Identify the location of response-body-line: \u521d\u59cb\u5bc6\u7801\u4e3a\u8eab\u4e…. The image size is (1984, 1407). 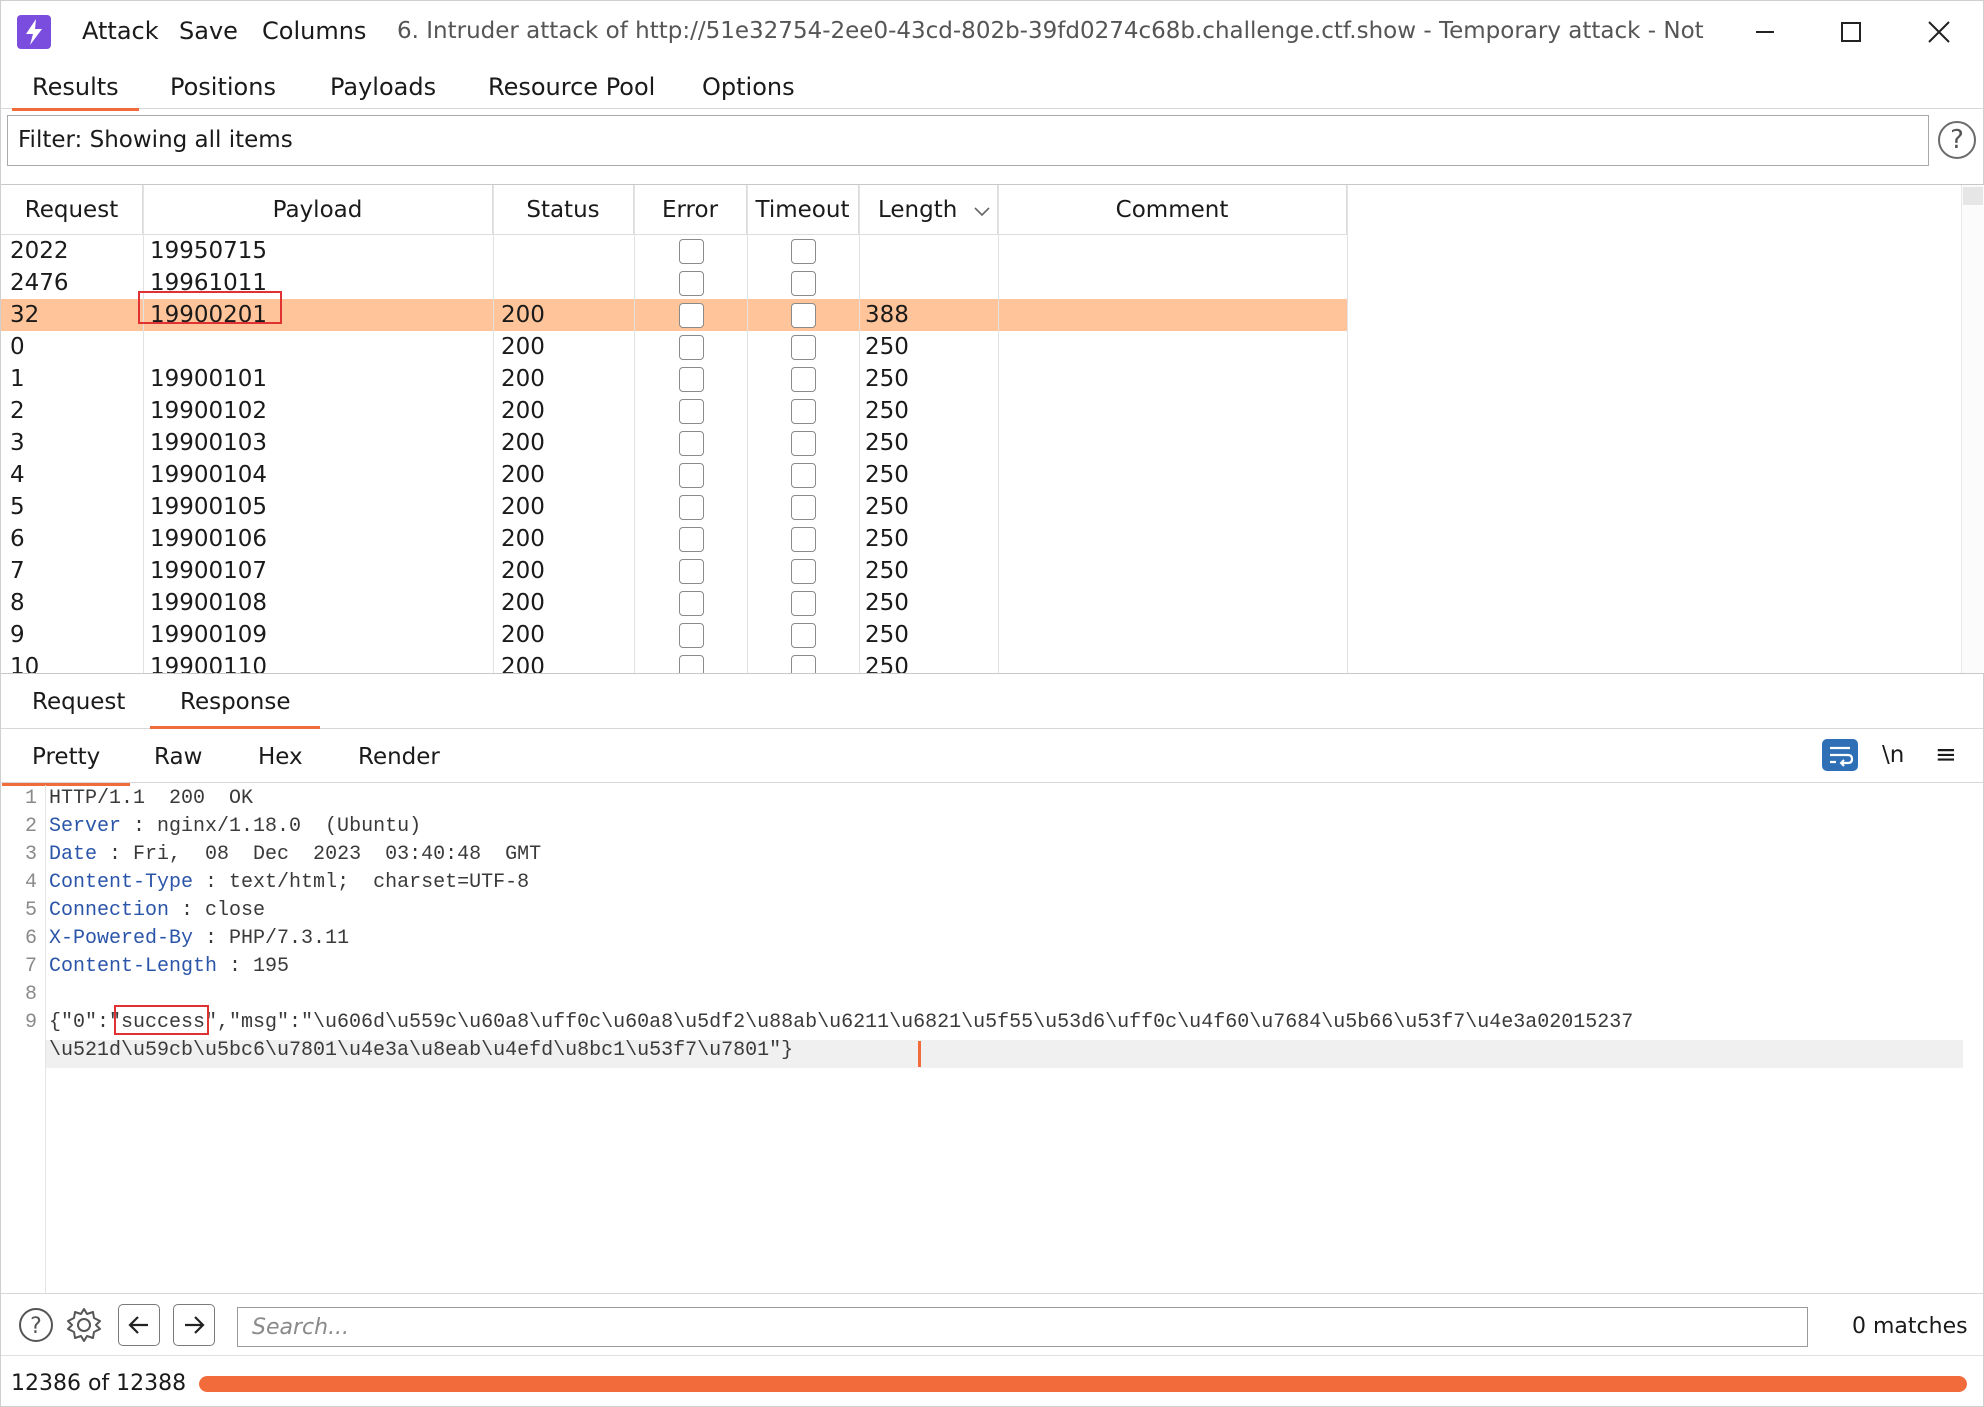
(421, 1050).